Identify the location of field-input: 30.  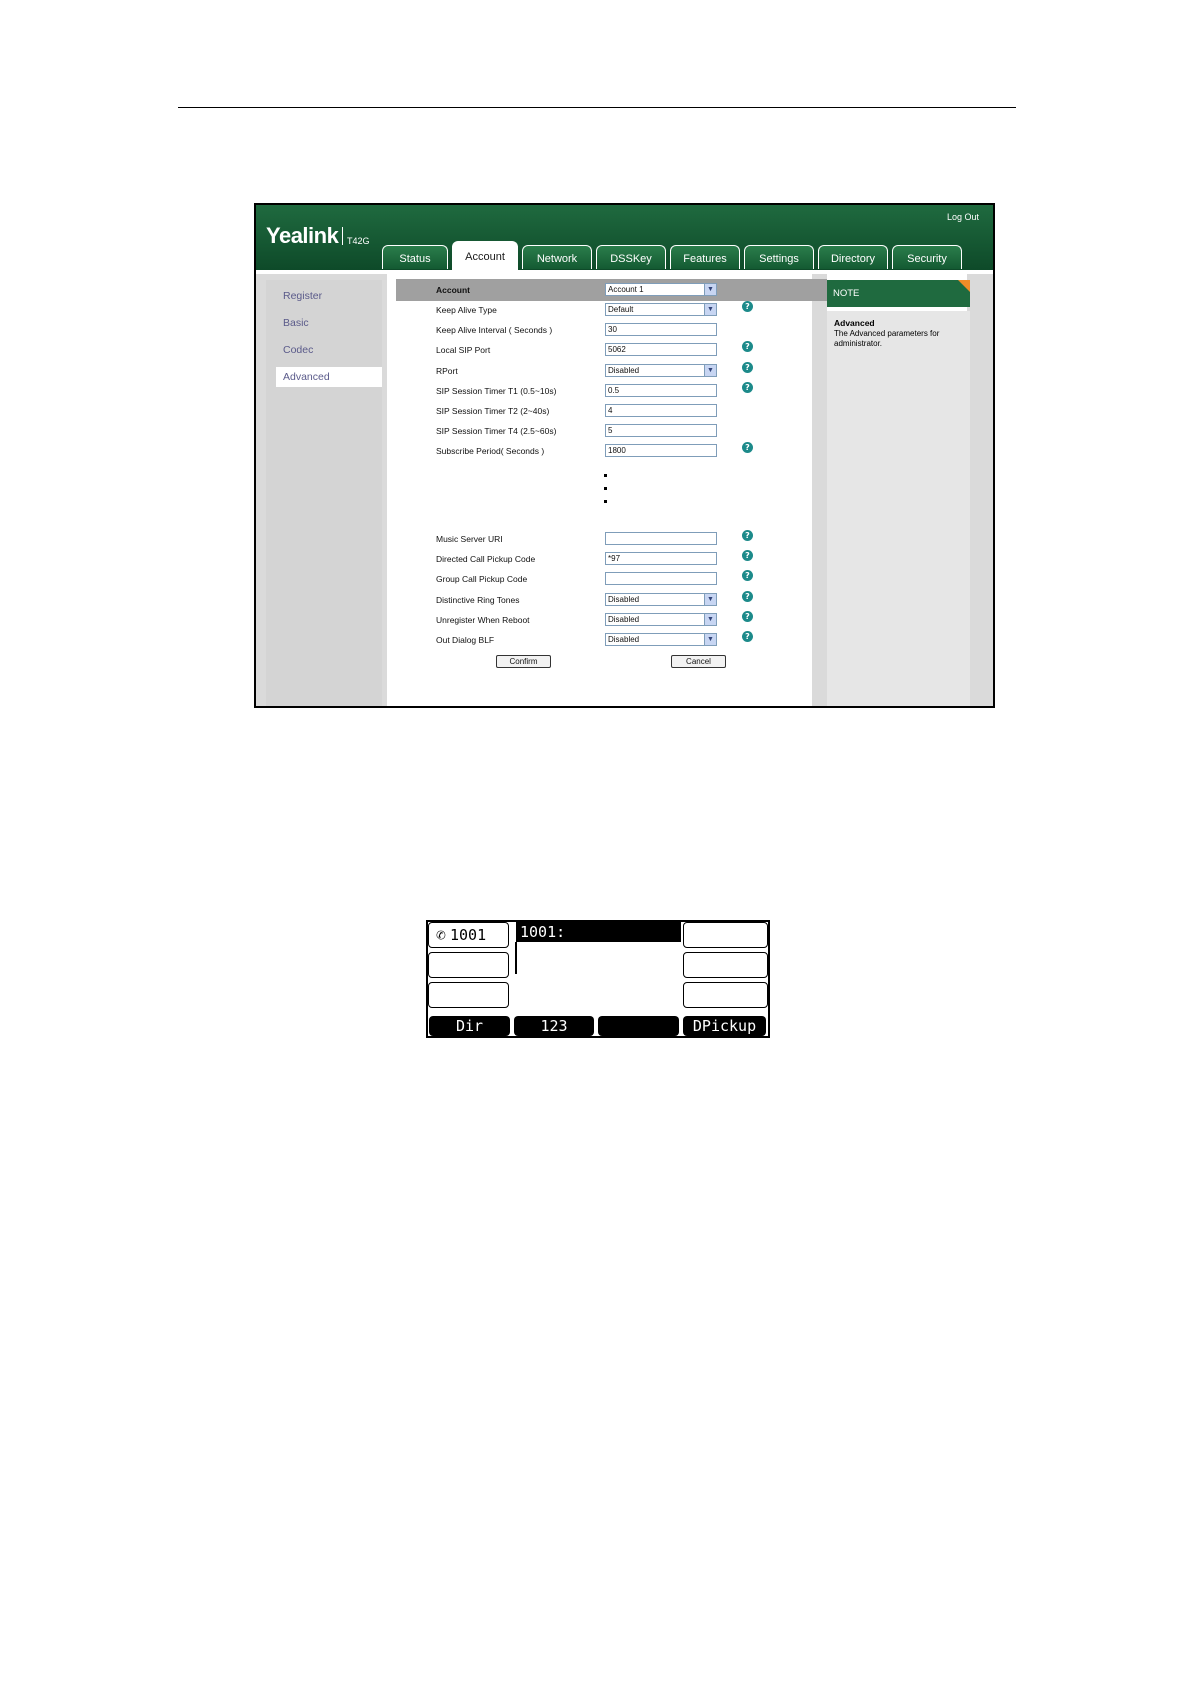
(661, 330).